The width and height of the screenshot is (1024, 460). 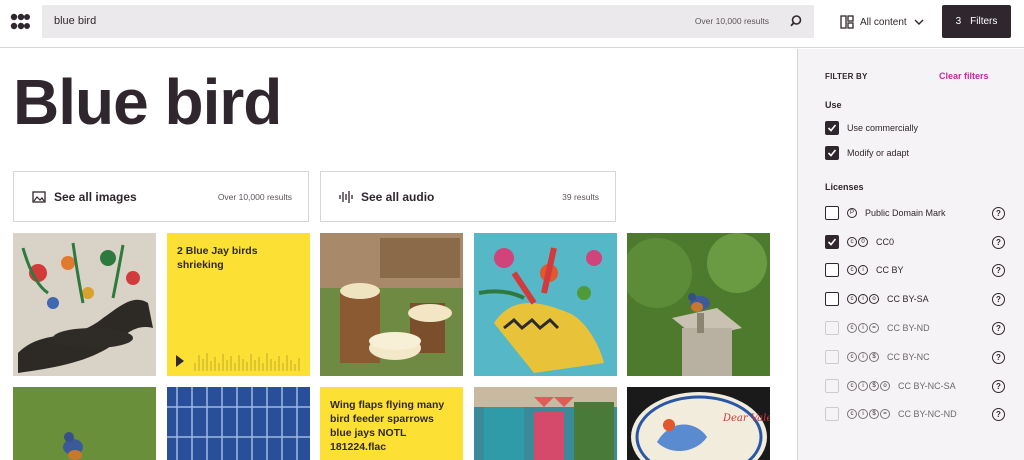 I want to click on image-result-cakes-outdoor, so click(x=391, y=304).